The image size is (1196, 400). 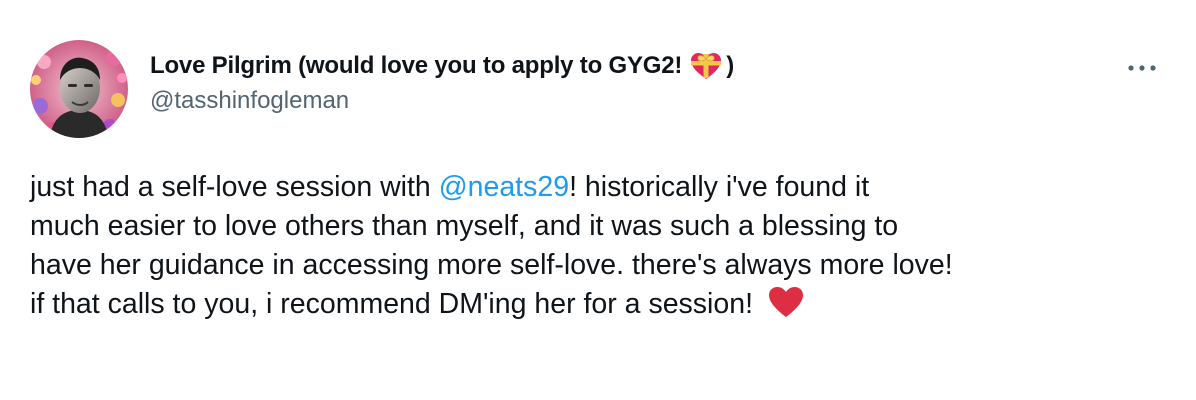 I want to click on red-heart-icon, so click(x=785, y=302).